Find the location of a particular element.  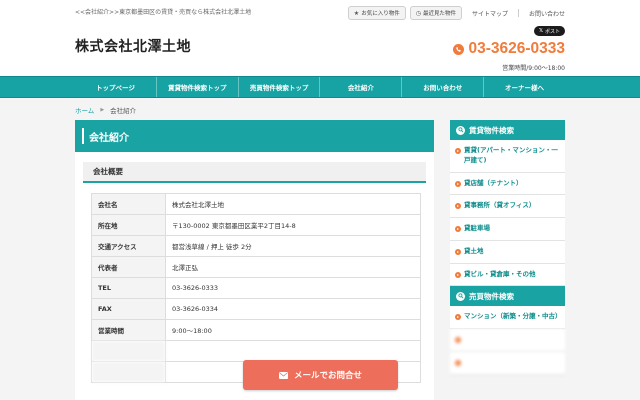

sidebar-item-rent-land: ▸ 貸土地 is located at coordinates (507, 252).